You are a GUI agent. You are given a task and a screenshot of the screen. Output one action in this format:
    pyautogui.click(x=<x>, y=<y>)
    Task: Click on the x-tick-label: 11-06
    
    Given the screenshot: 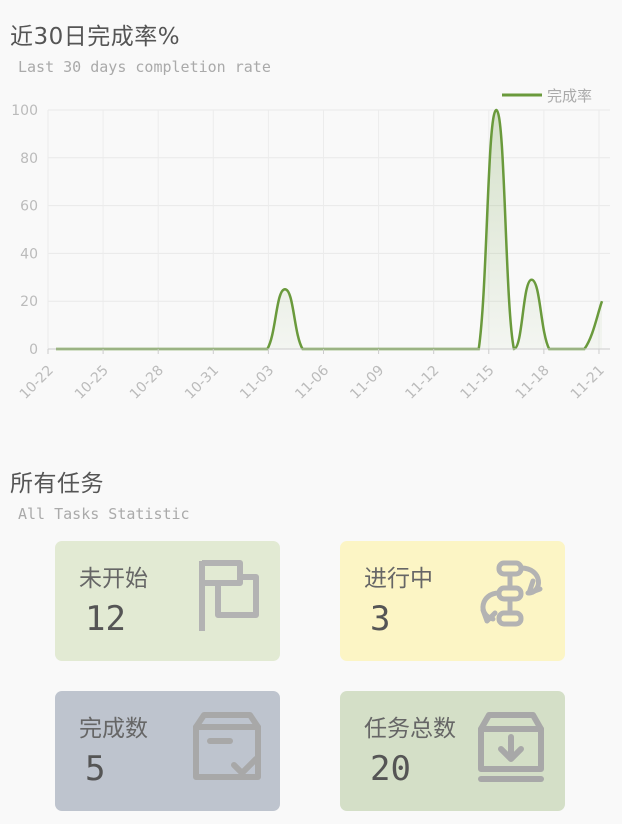 What is the action you would take?
    pyautogui.click(x=312, y=382)
    